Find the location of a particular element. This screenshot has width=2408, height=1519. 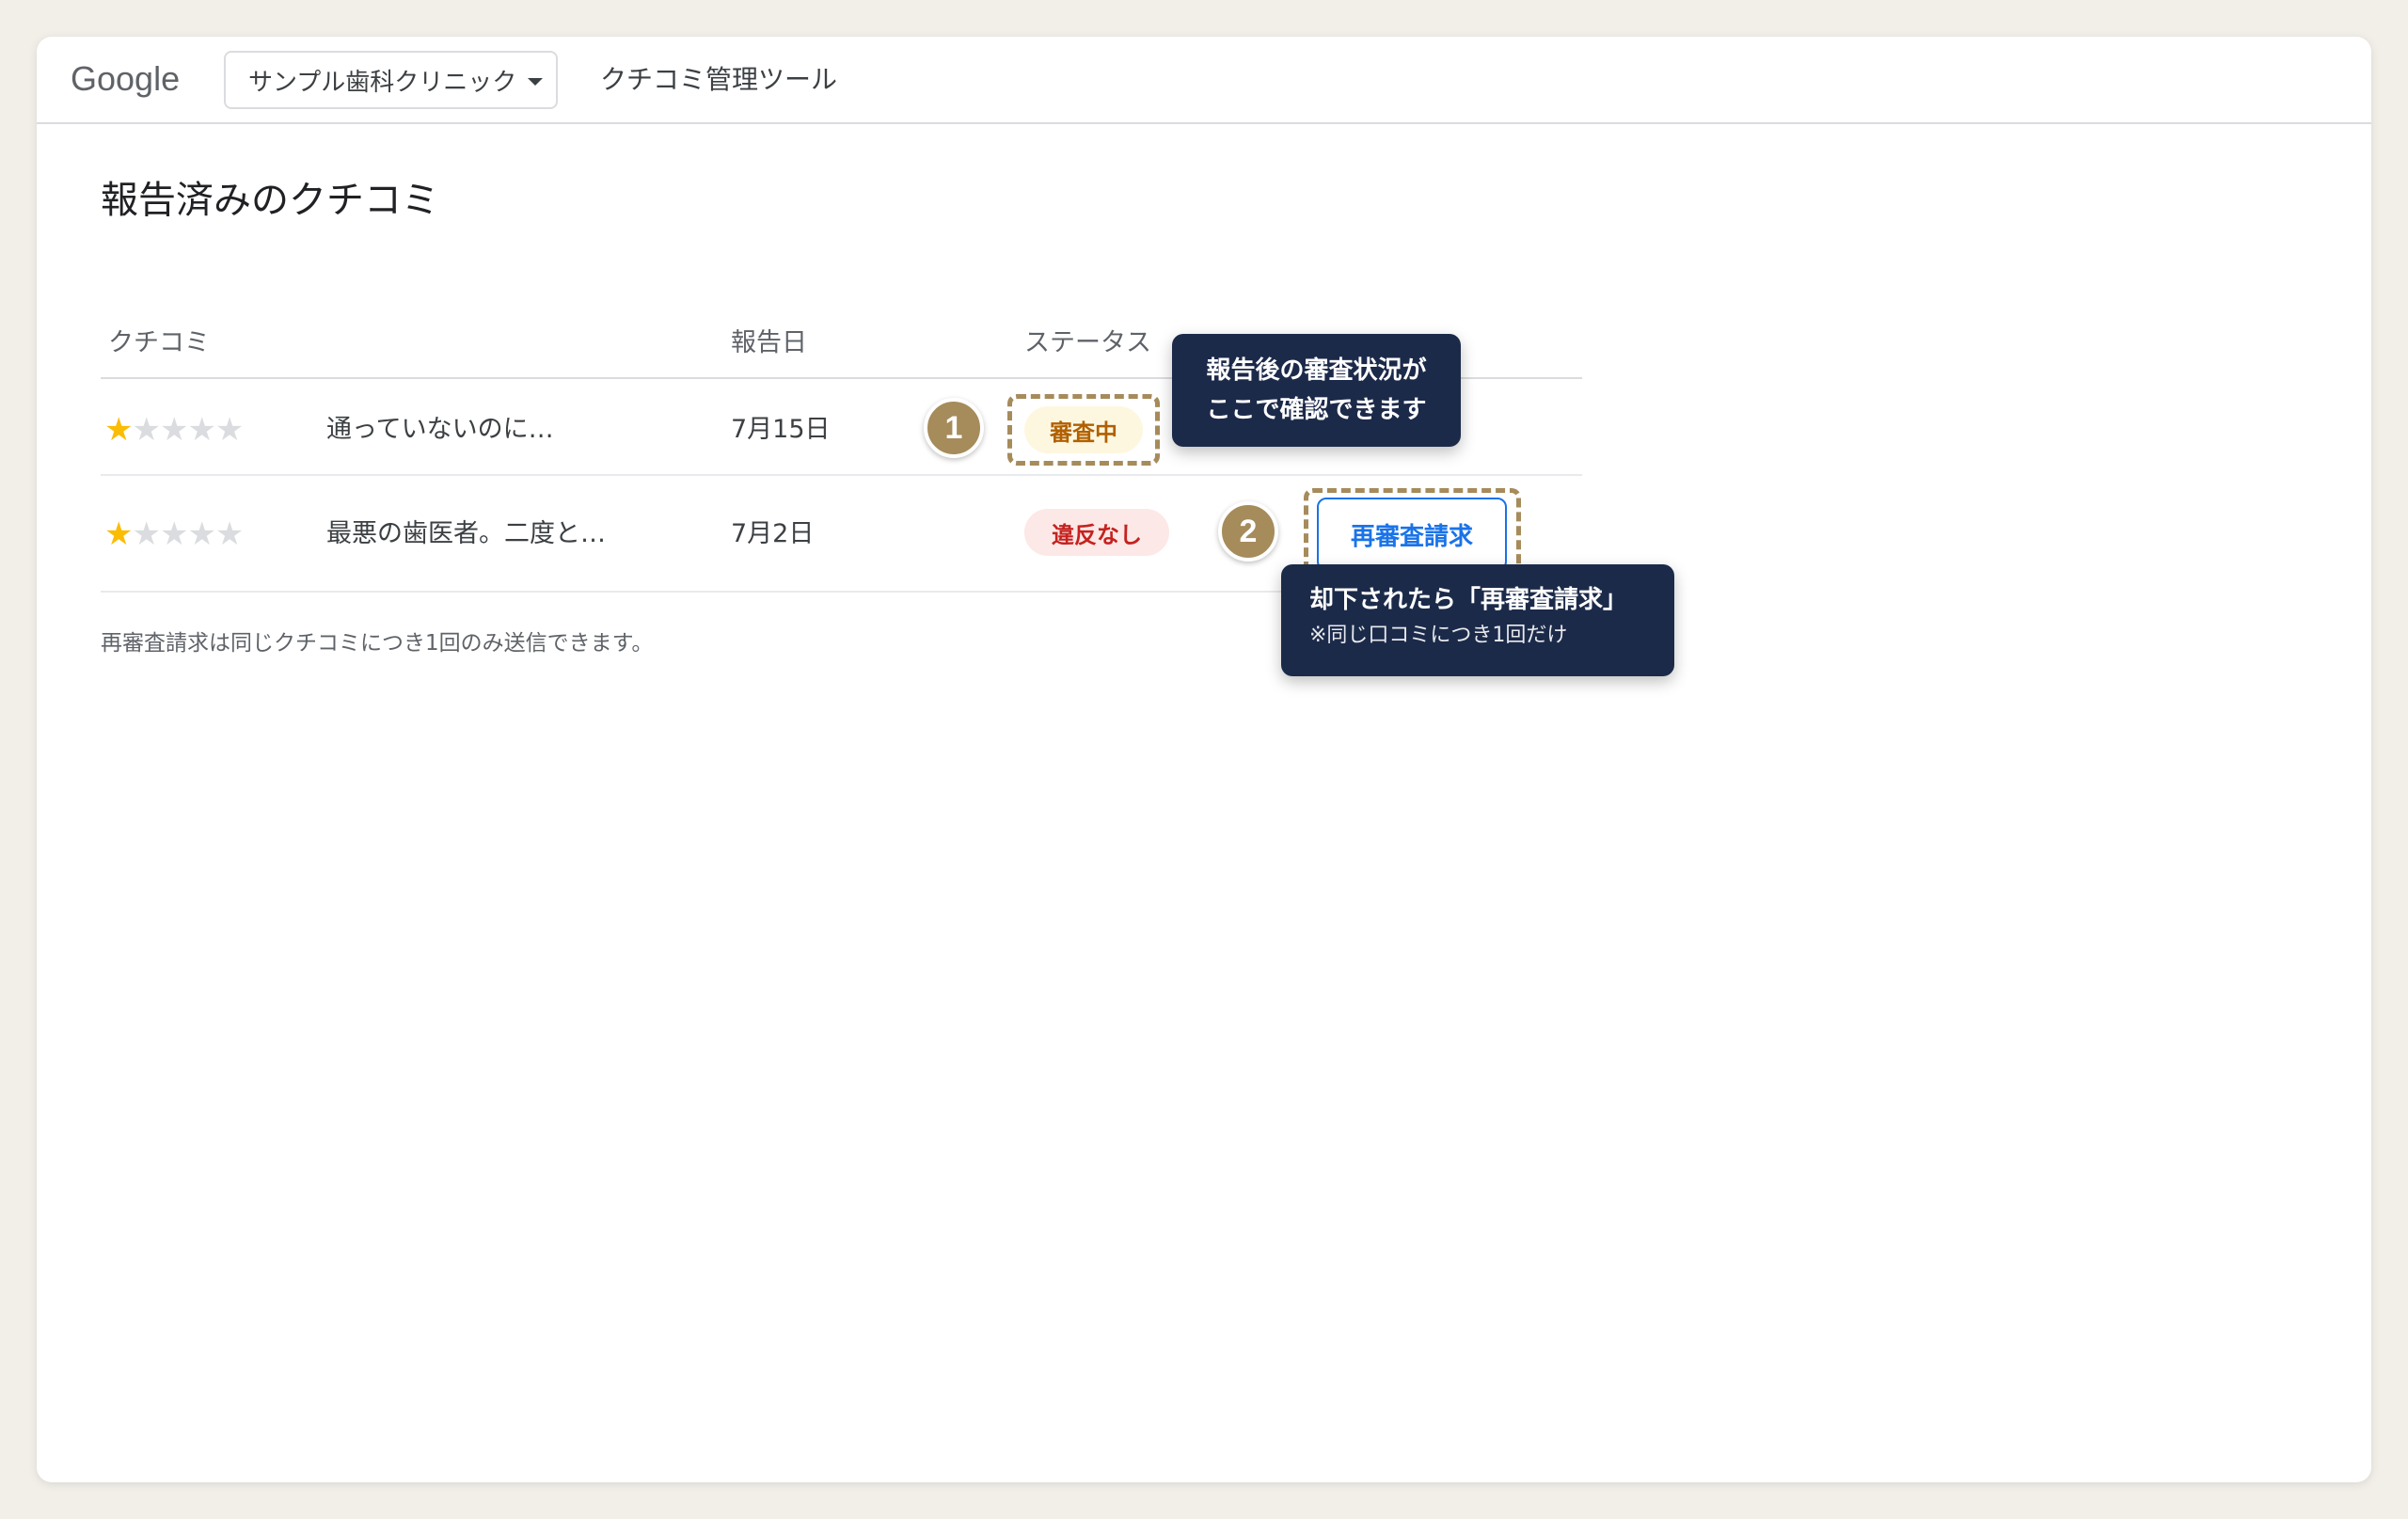

page-title: 報告済みのクチコミ is located at coordinates (270, 200).